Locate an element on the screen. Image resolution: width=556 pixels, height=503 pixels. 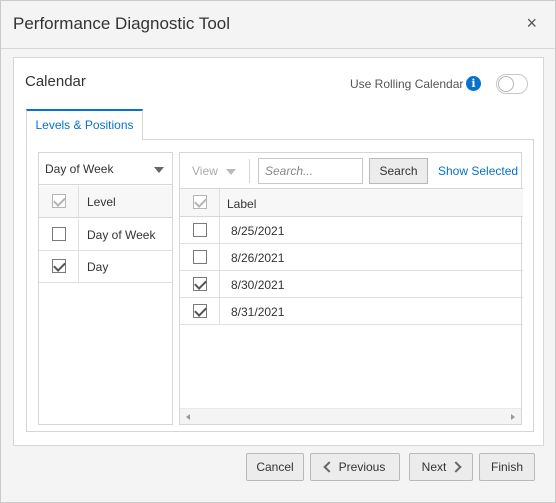
position-label: 8/30/2021 is located at coordinates (258, 285).